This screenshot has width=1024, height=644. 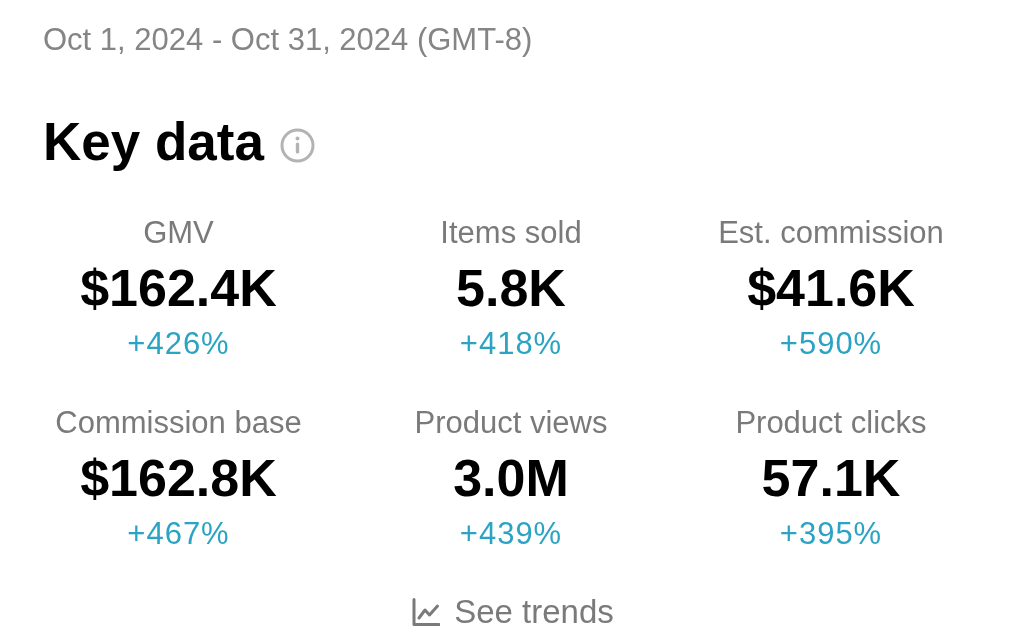 What do you see at coordinates (178, 423) in the screenshot?
I see `metric-label: Commission base` at bounding box center [178, 423].